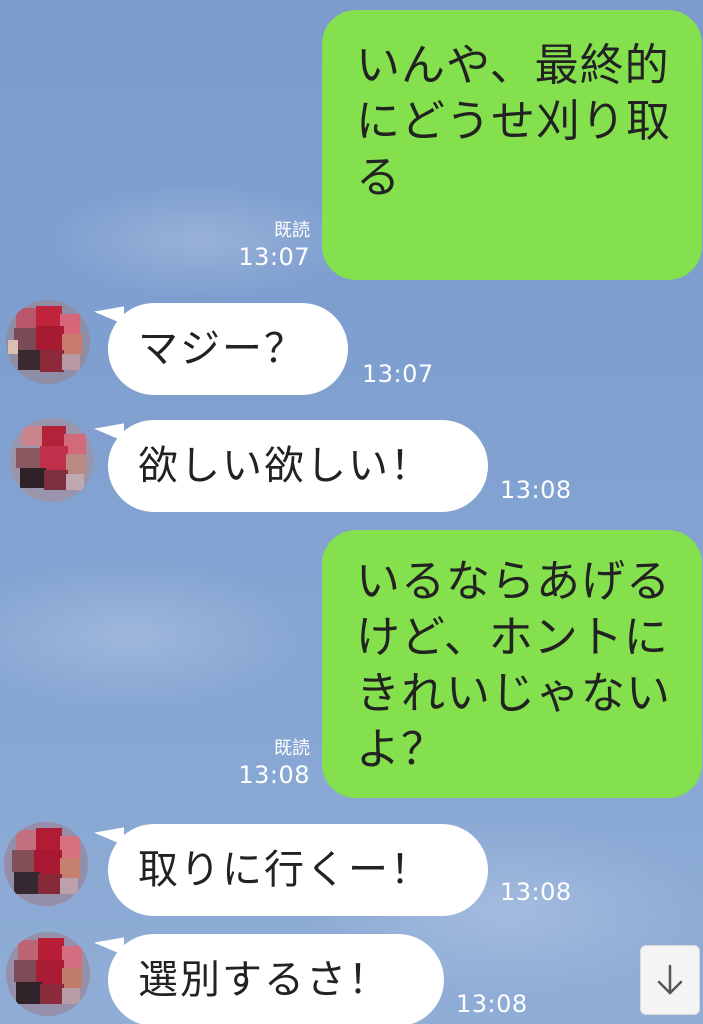 The height and width of the screenshot is (1024, 703). Describe the element at coordinates (298, 466) in the screenshot. I see `incoming-message: 欲しい欲しい！` at that location.